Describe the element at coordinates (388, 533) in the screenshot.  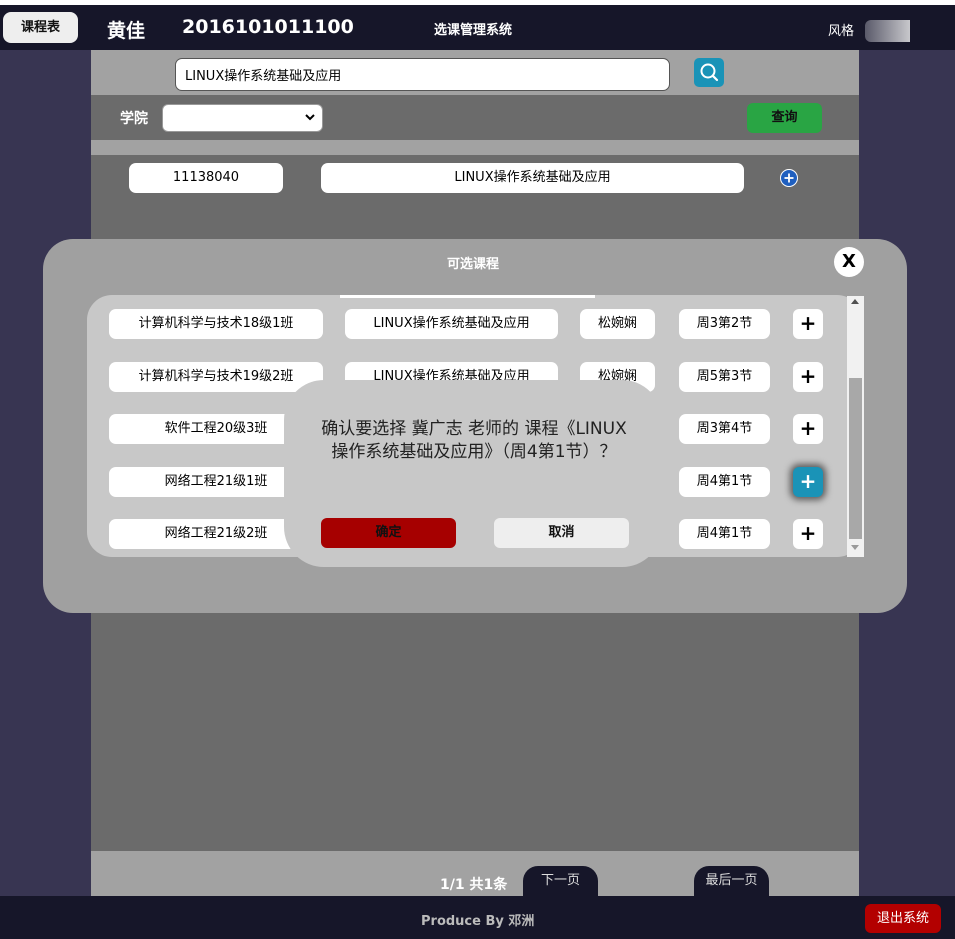
I see `confirm-ok-button: 确定` at that location.